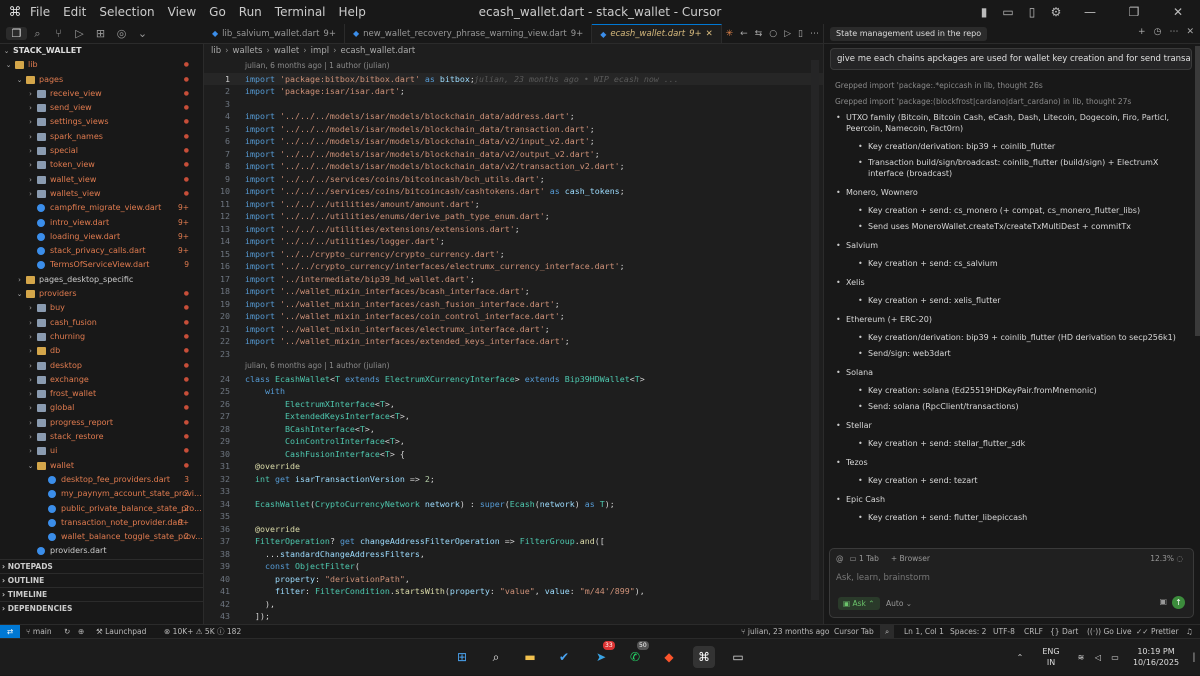 The width and height of the screenshot is (1200, 676). I want to click on explorer-icon: ❐, so click(16, 33).